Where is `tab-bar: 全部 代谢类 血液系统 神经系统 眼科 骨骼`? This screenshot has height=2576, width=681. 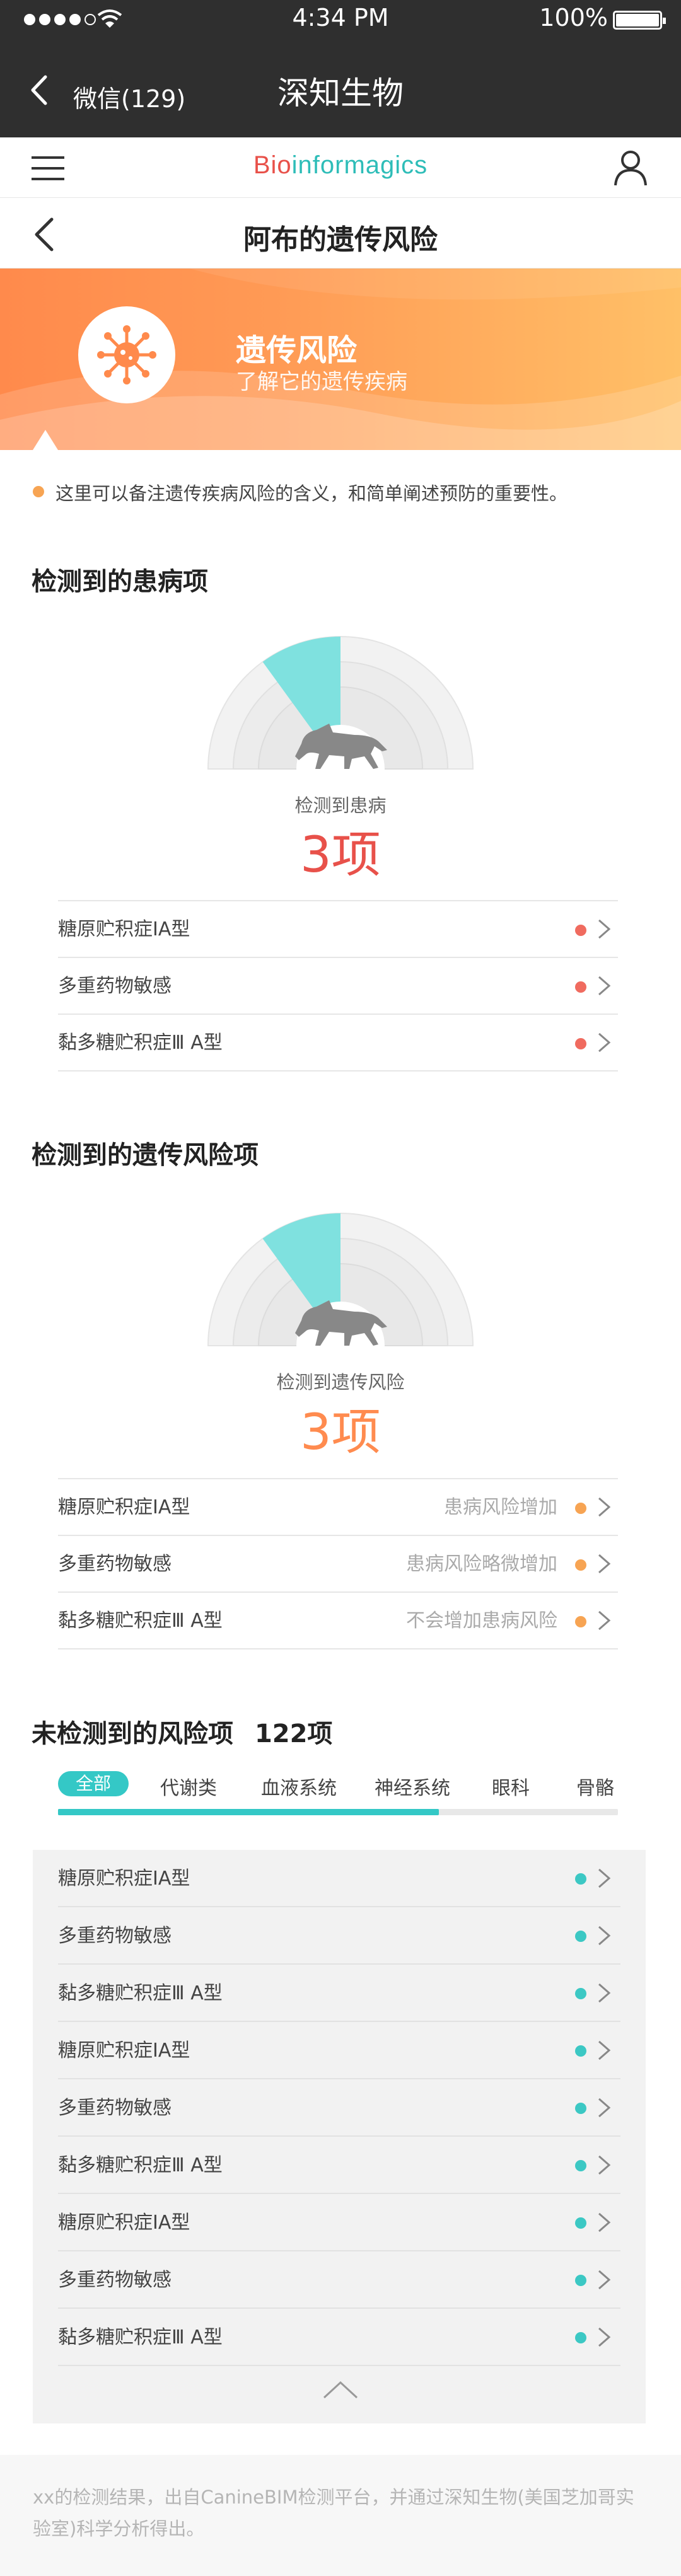
tab-bar: 全部 代谢类 血液系统 神经系统 眼科 骨骼 is located at coordinates (340, 1790).